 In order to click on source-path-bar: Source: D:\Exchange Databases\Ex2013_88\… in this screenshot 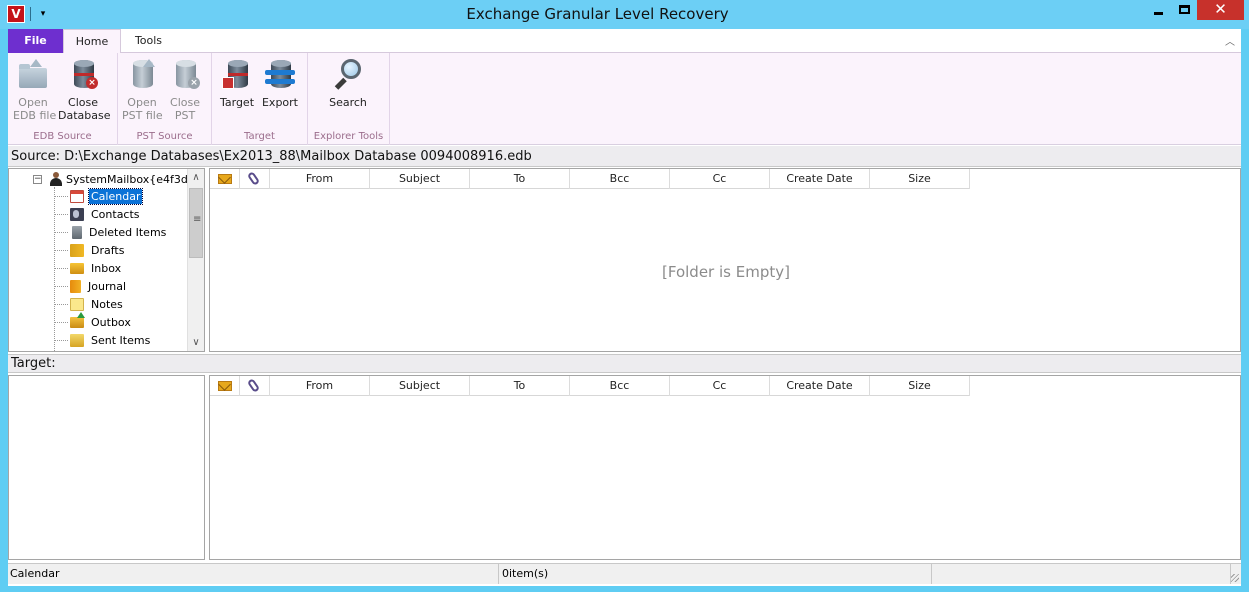, I will do `click(624, 156)`.